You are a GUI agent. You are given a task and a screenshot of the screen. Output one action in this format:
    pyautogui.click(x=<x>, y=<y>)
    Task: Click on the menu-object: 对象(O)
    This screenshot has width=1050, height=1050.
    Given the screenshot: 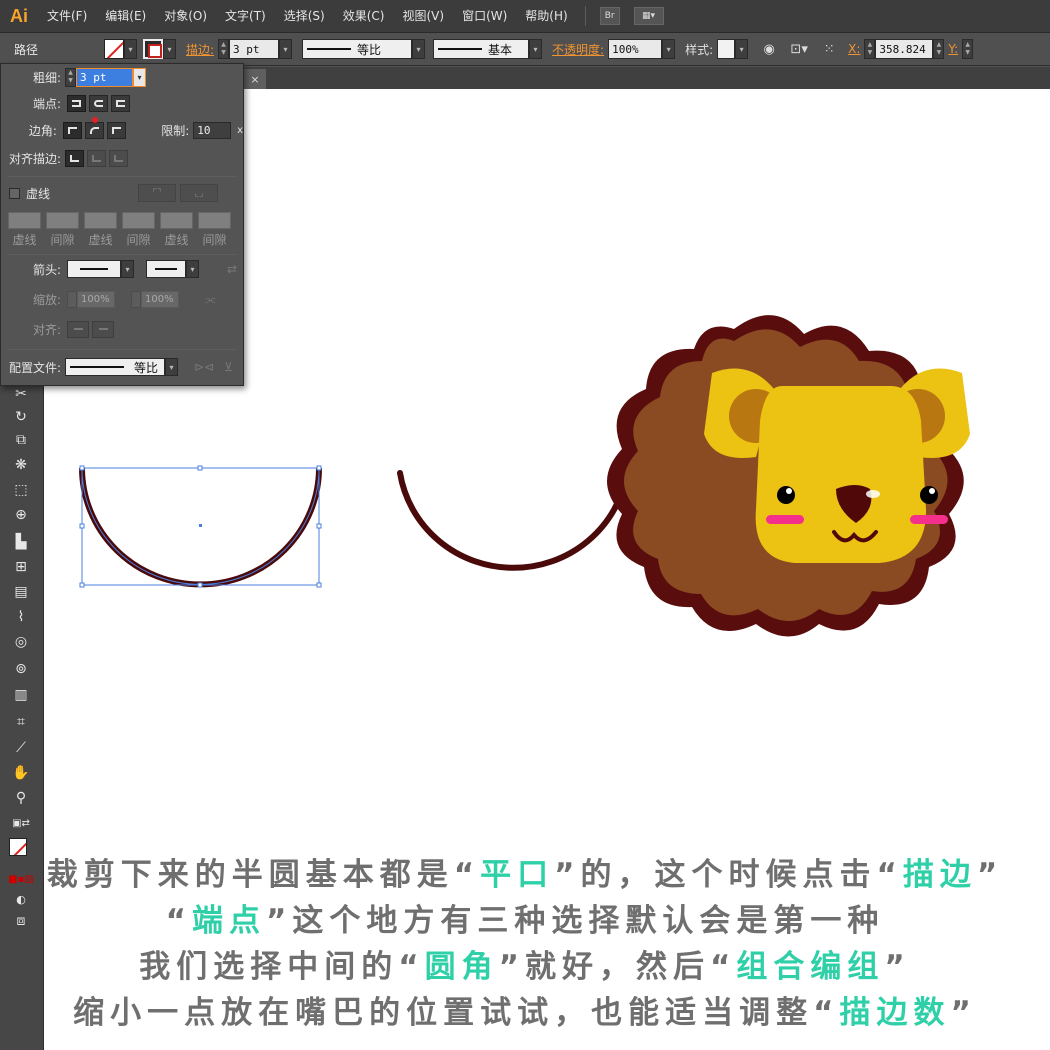 What is the action you would take?
    pyautogui.click(x=185, y=16)
    